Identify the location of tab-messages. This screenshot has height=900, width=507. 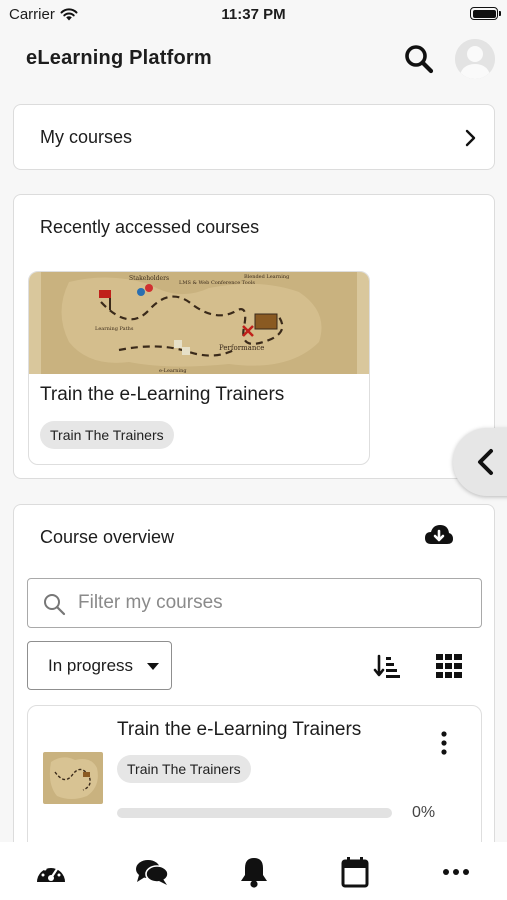
(152, 872).